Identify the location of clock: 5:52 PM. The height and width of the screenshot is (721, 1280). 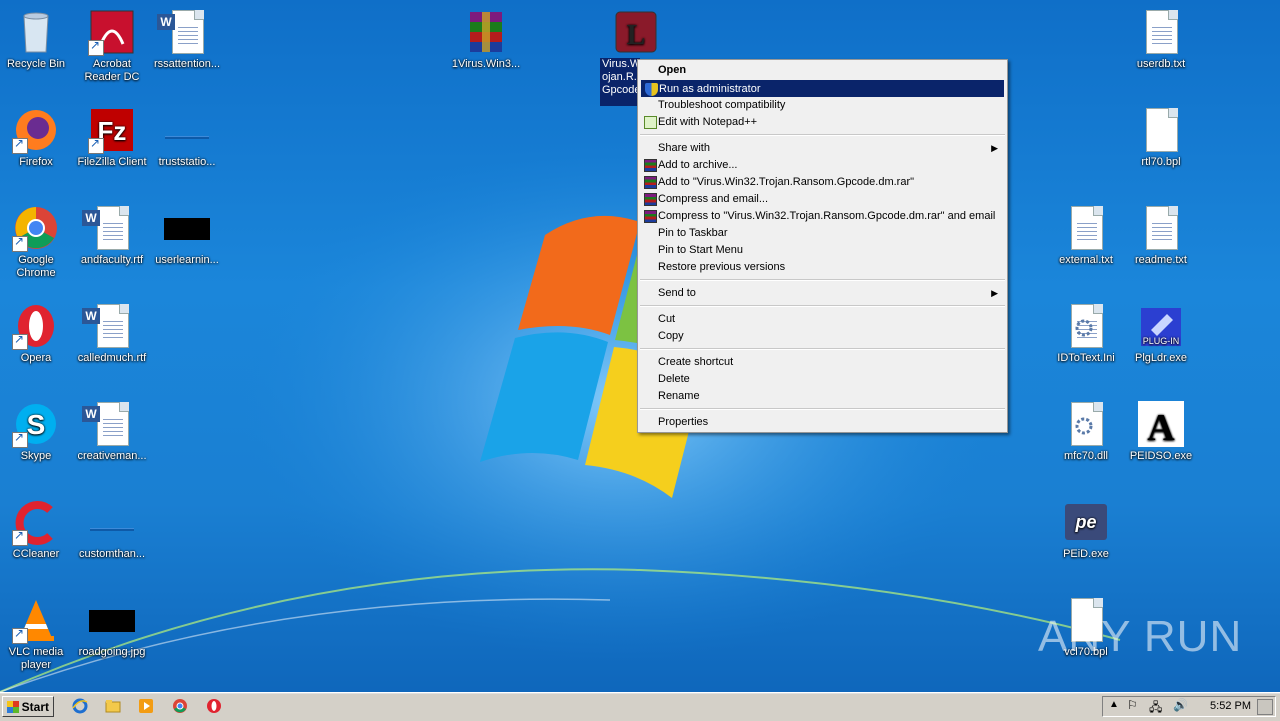
(1230, 706).